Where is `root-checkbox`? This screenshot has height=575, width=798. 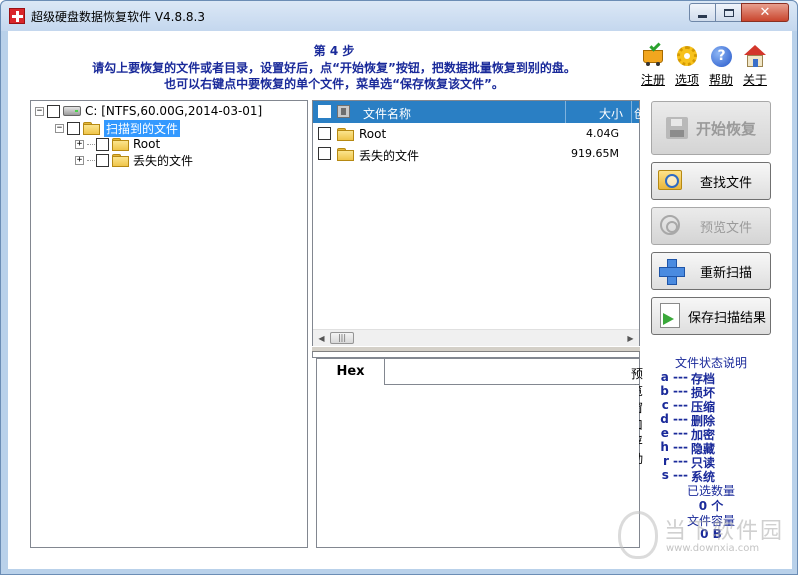
root-checkbox is located at coordinates (102, 144).